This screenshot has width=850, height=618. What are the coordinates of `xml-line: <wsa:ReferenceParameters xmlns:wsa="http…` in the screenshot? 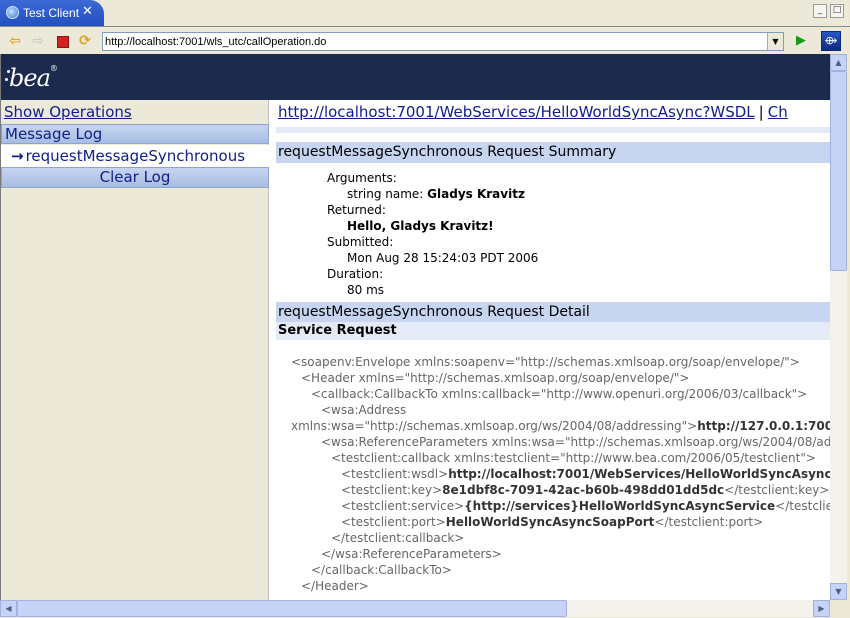 It's located at (575, 442).